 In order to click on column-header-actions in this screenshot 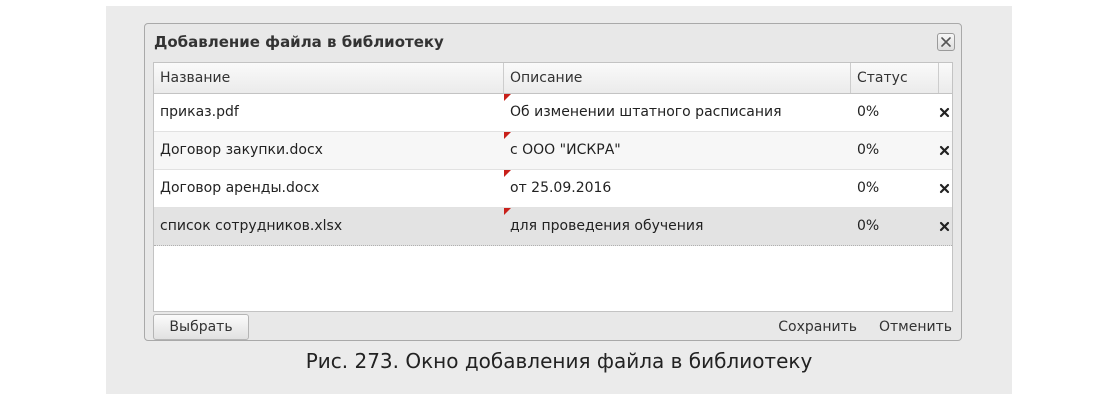, I will do `click(945, 78)`.